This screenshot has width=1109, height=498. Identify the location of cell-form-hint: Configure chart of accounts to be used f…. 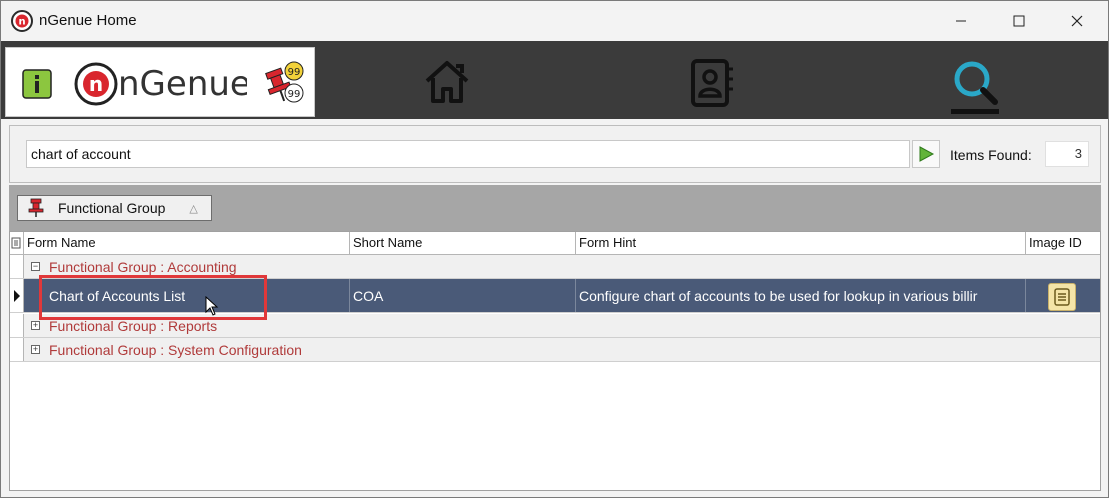
(801, 295).